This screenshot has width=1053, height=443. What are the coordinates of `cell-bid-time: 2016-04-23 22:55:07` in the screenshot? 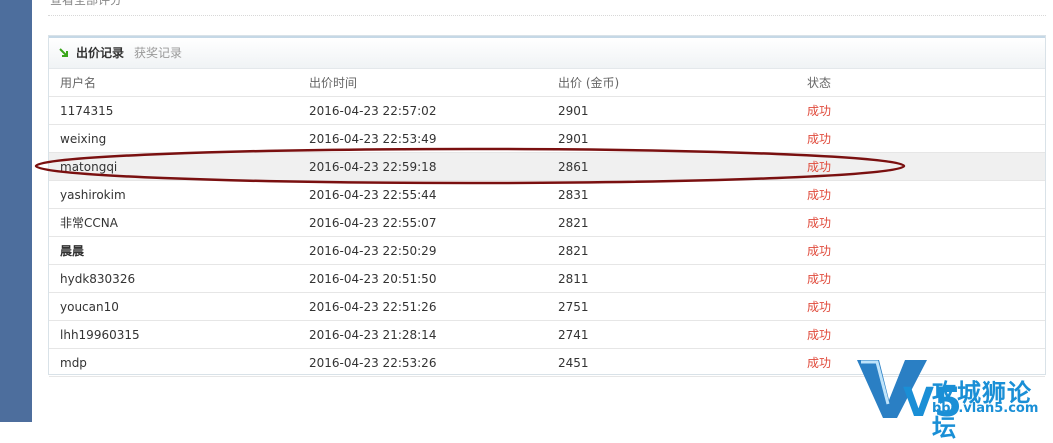 It's located at (422, 222).